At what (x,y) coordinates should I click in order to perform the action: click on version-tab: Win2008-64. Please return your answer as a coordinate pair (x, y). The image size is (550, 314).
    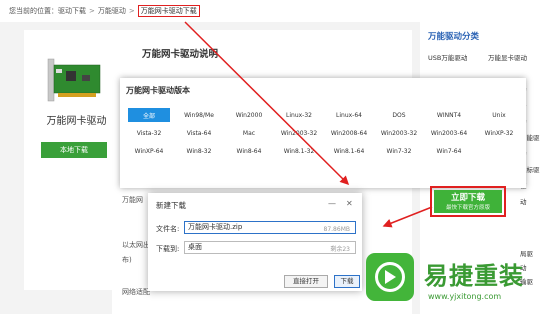
    Looking at the image, I should click on (349, 133).